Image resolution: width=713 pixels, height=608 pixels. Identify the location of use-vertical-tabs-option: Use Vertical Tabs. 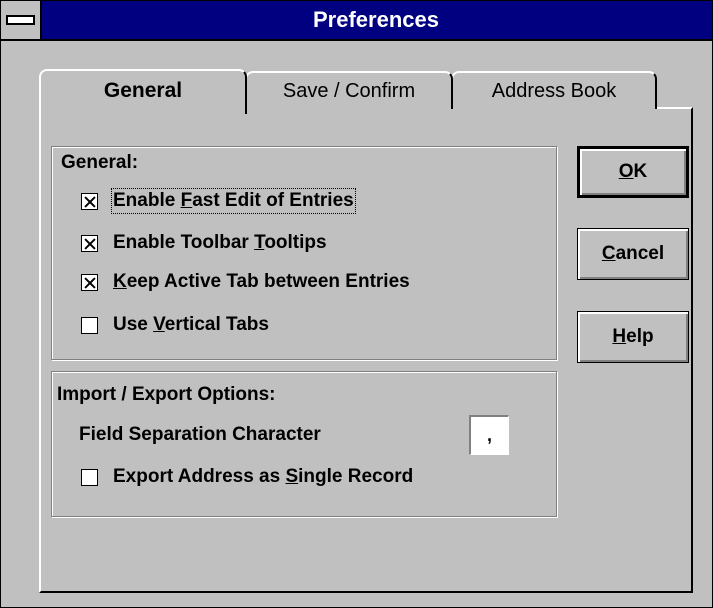
(175, 325).